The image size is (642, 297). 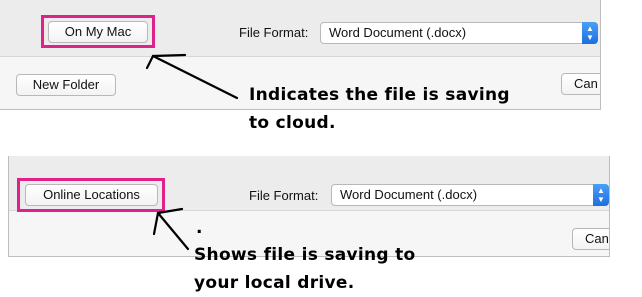 What do you see at coordinates (274, 283) in the screenshot?
I see `annotation-line: your local drive.` at bounding box center [274, 283].